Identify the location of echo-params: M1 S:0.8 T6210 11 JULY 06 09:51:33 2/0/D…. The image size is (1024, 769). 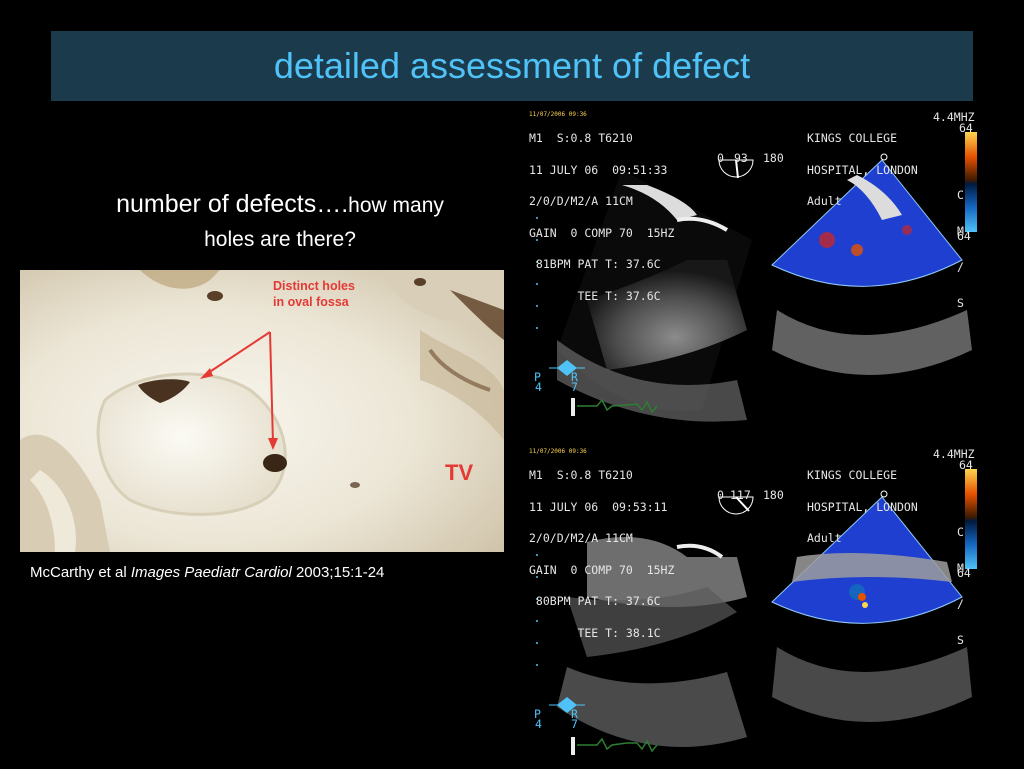
(601, 217).